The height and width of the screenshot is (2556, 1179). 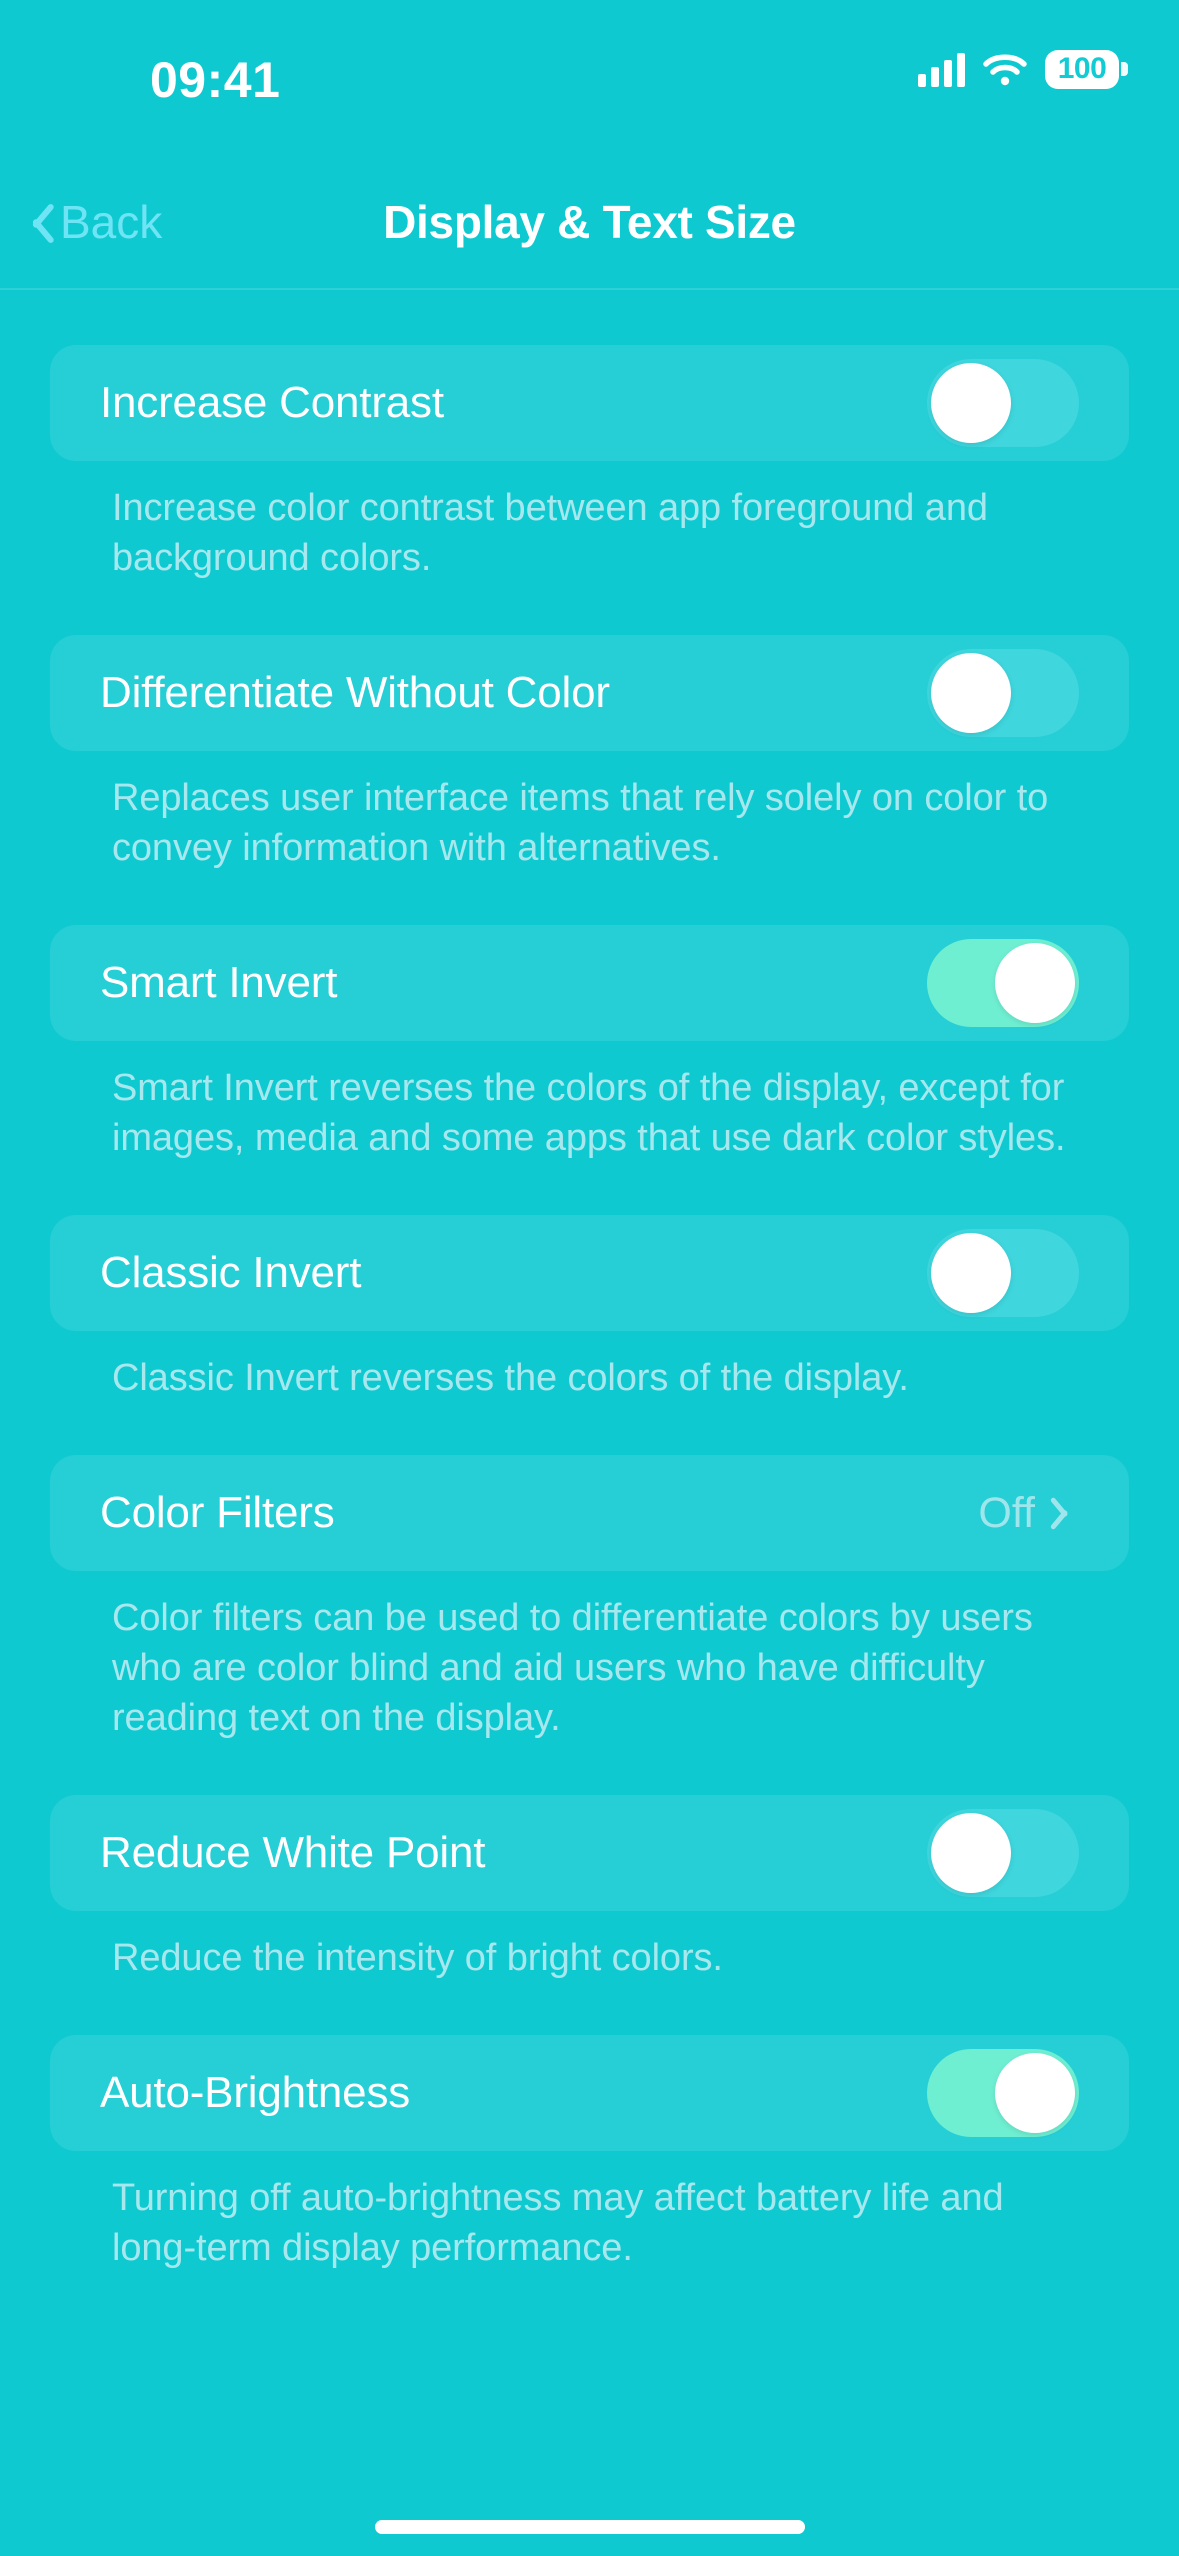 What do you see at coordinates (215, 80) in the screenshot?
I see `status-bar-time: 09:41` at bounding box center [215, 80].